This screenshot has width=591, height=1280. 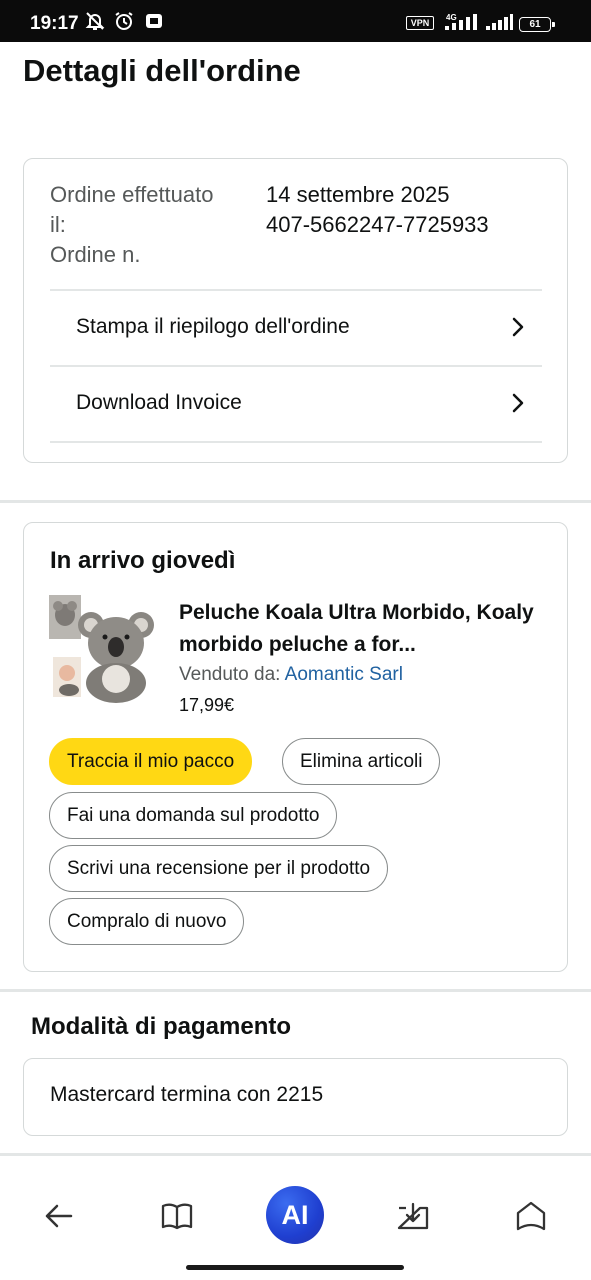 What do you see at coordinates (95, 21) in the screenshot?
I see `muted-bell-icon` at bounding box center [95, 21].